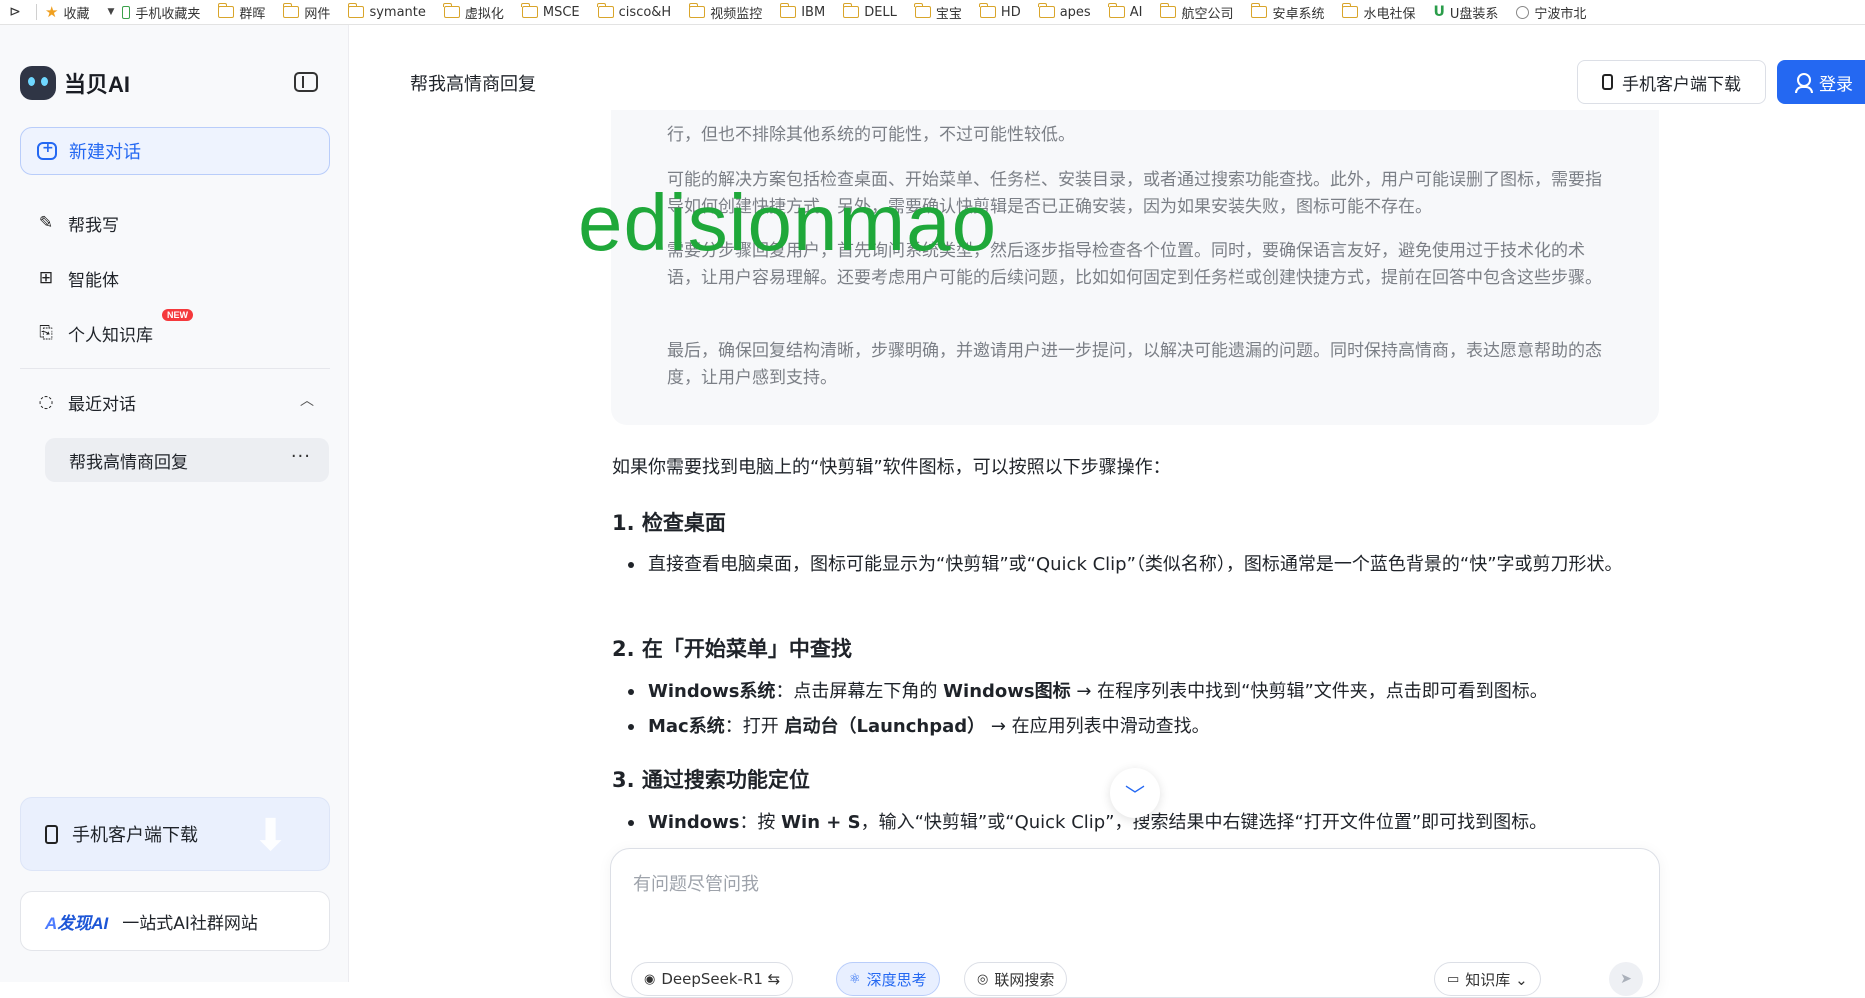 This screenshot has height=998, width=1865. What do you see at coordinates (1804, 83) in the screenshot?
I see `user-icon` at bounding box center [1804, 83].